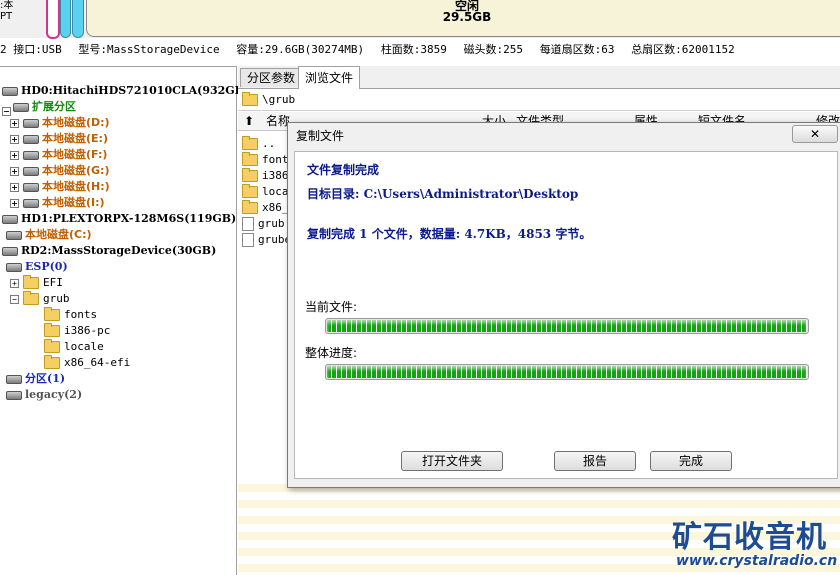  What do you see at coordinates (683, 49) in the screenshot?
I see `info-total-sectors: 总扇区数:62001152` at bounding box center [683, 49].